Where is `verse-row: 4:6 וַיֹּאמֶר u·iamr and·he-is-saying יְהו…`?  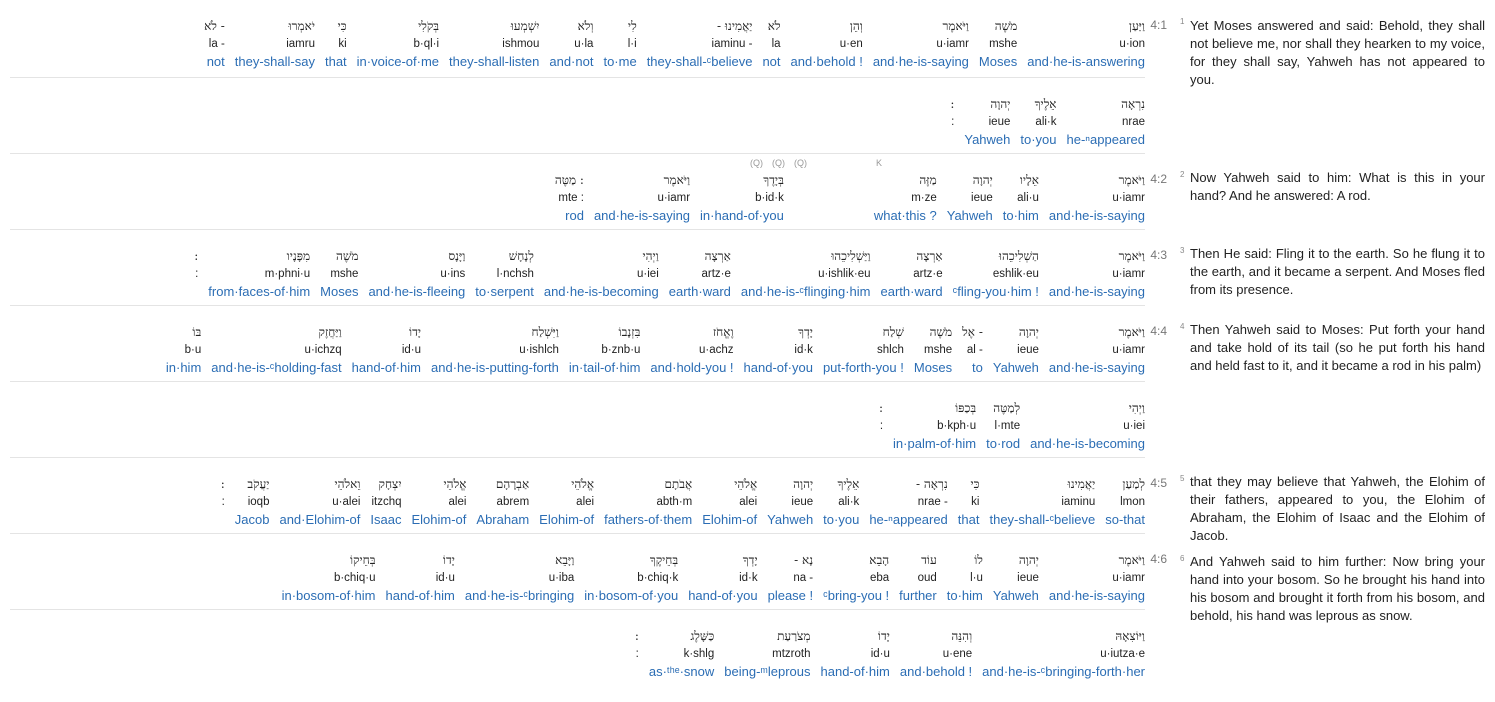 verse-row: 4:6 וַיֹּאמֶר u·iamr and·he-is-saying יְהו… is located at coordinates (588, 572).